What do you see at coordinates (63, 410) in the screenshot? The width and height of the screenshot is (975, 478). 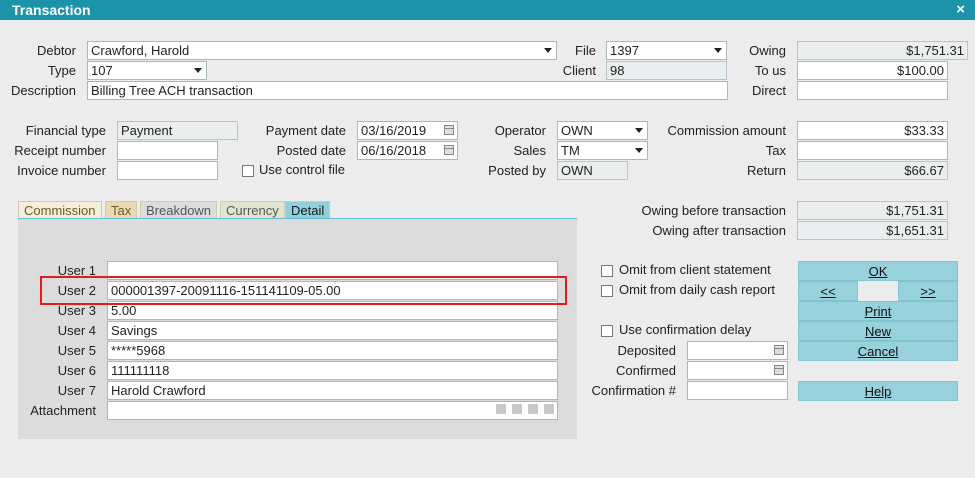 I see `attachment-label: Attachment` at bounding box center [63, 410].